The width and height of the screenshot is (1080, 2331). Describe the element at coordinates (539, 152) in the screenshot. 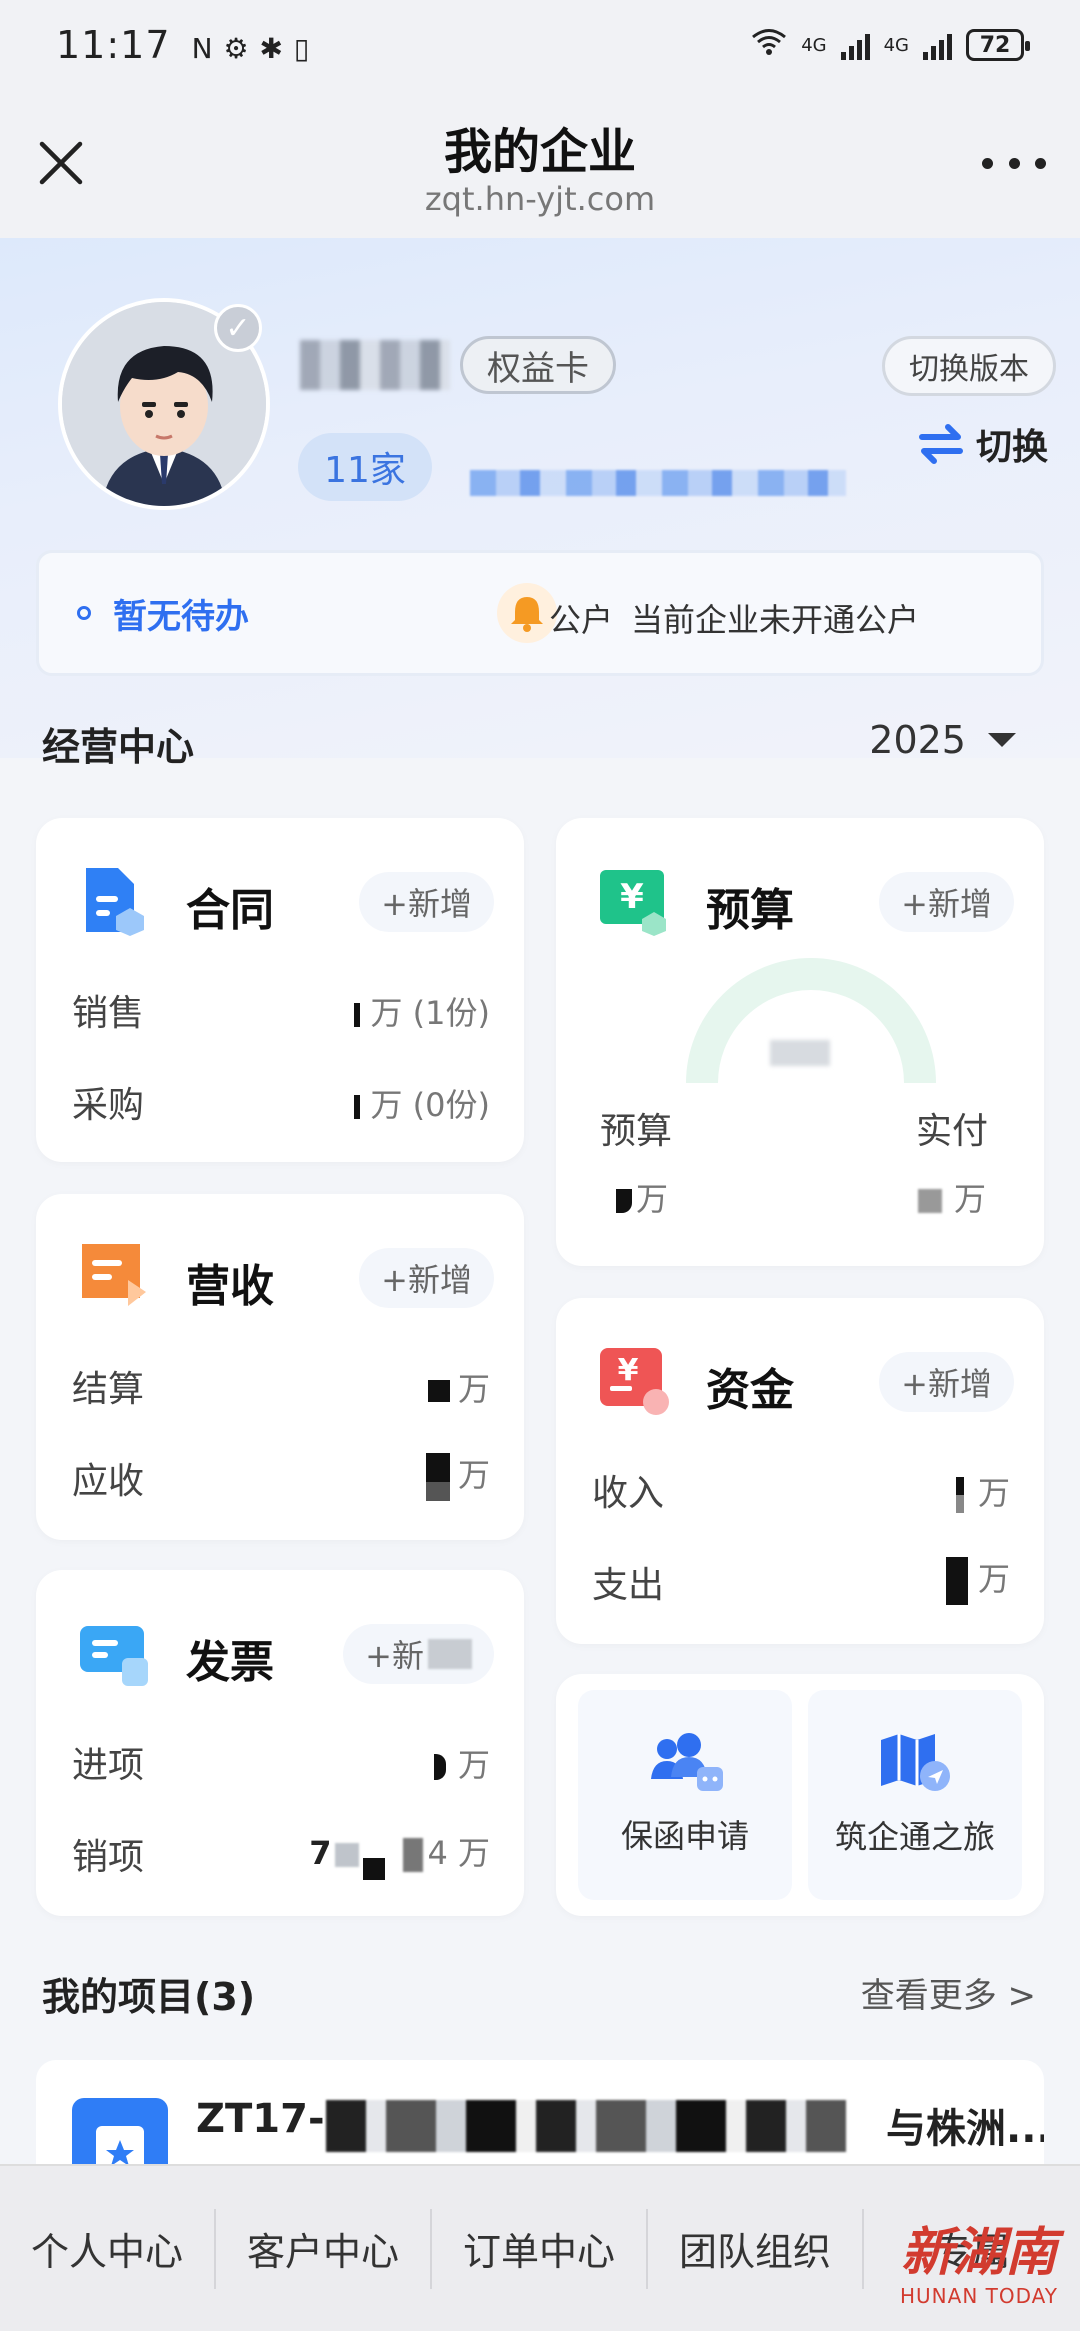

I see `page-title: 我的企业` at that location.